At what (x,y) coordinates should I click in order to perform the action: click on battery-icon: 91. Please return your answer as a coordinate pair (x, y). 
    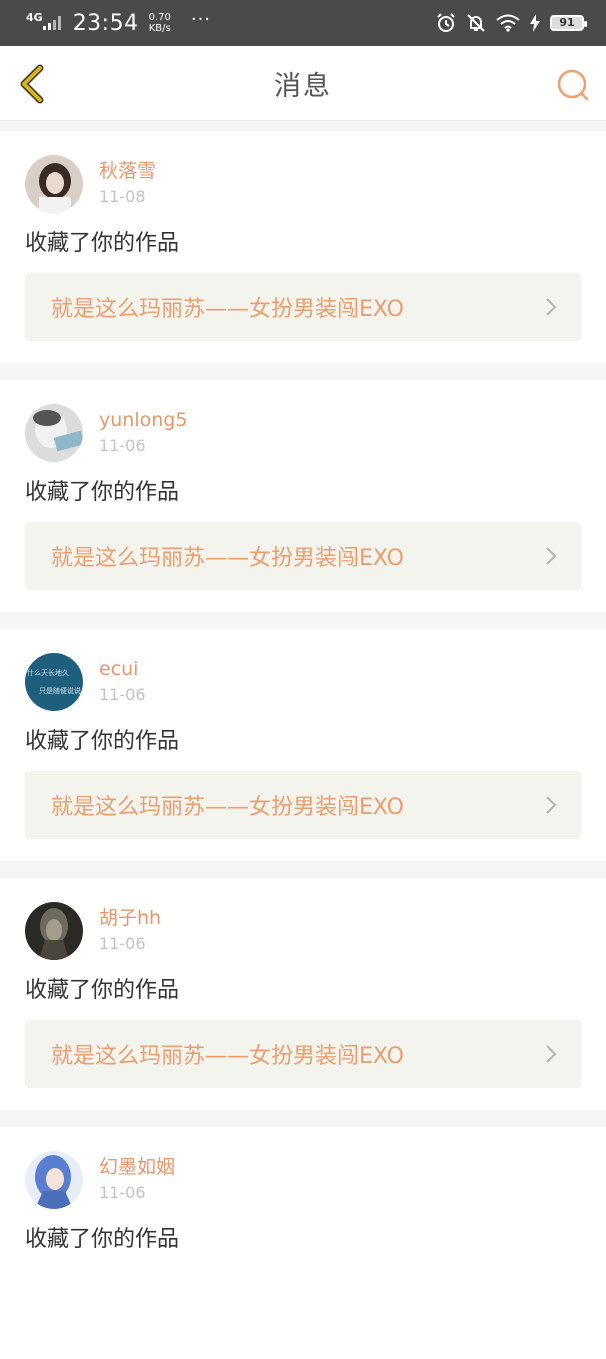
    Looking at the image, I should click on (568, 23).